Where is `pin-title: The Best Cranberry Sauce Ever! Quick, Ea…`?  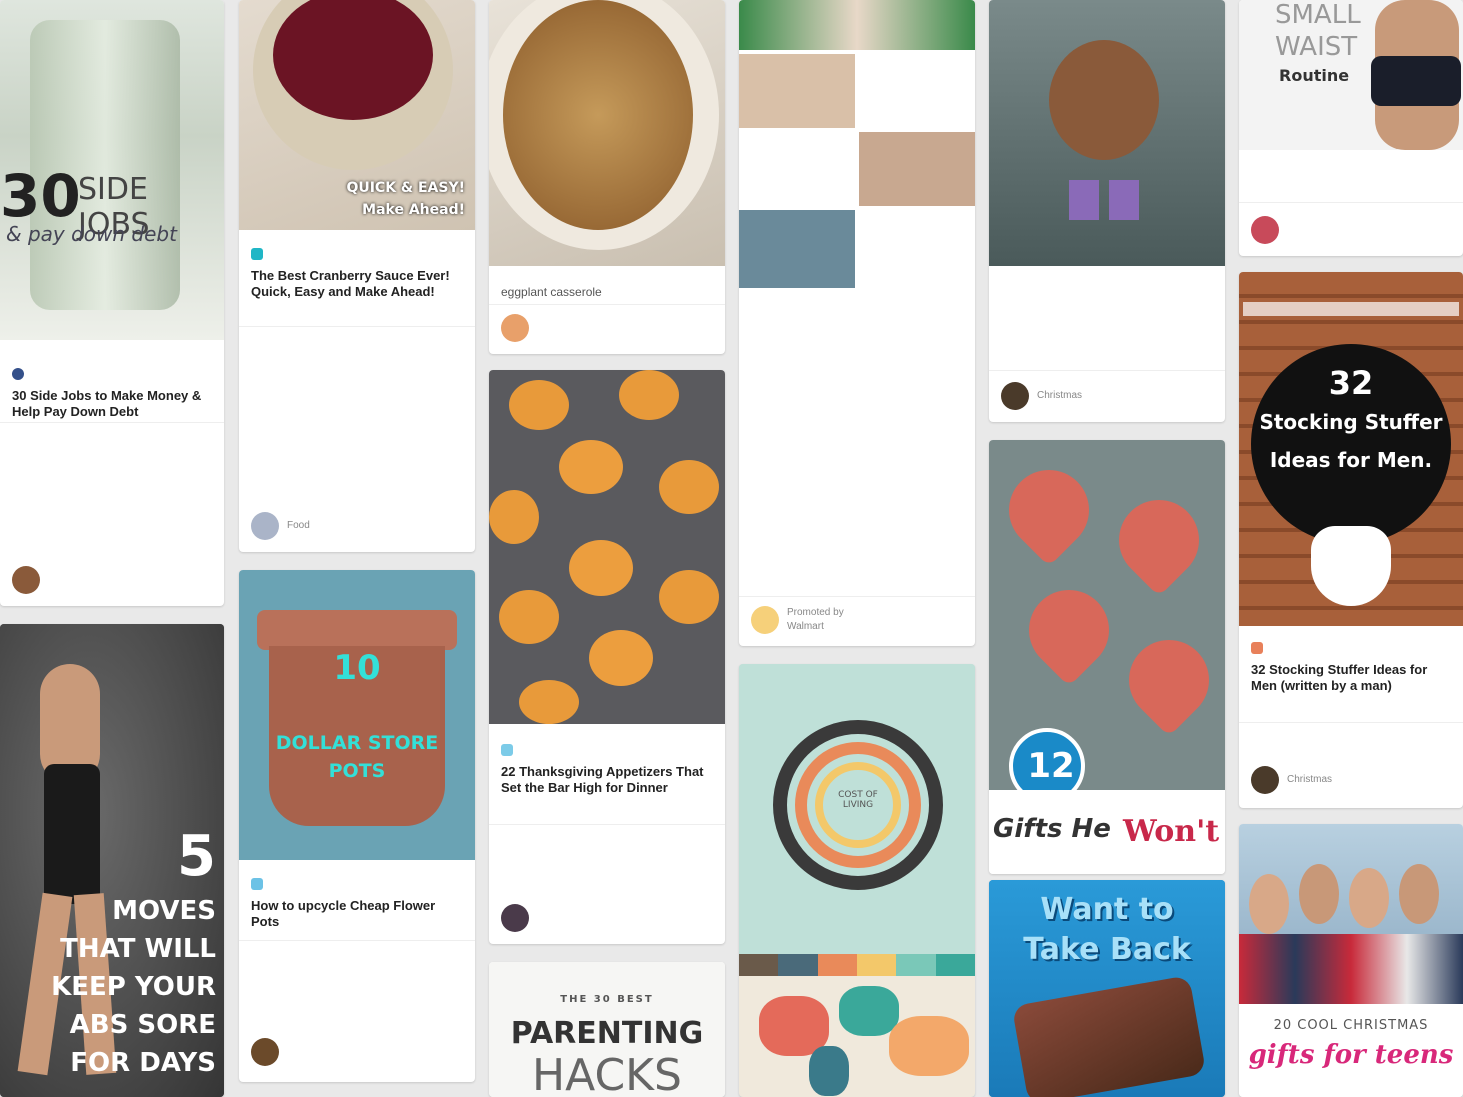 pin-title: The Best Cranberry Sauce Ever! Quick, Ea… is located at coordinates (357, 284).